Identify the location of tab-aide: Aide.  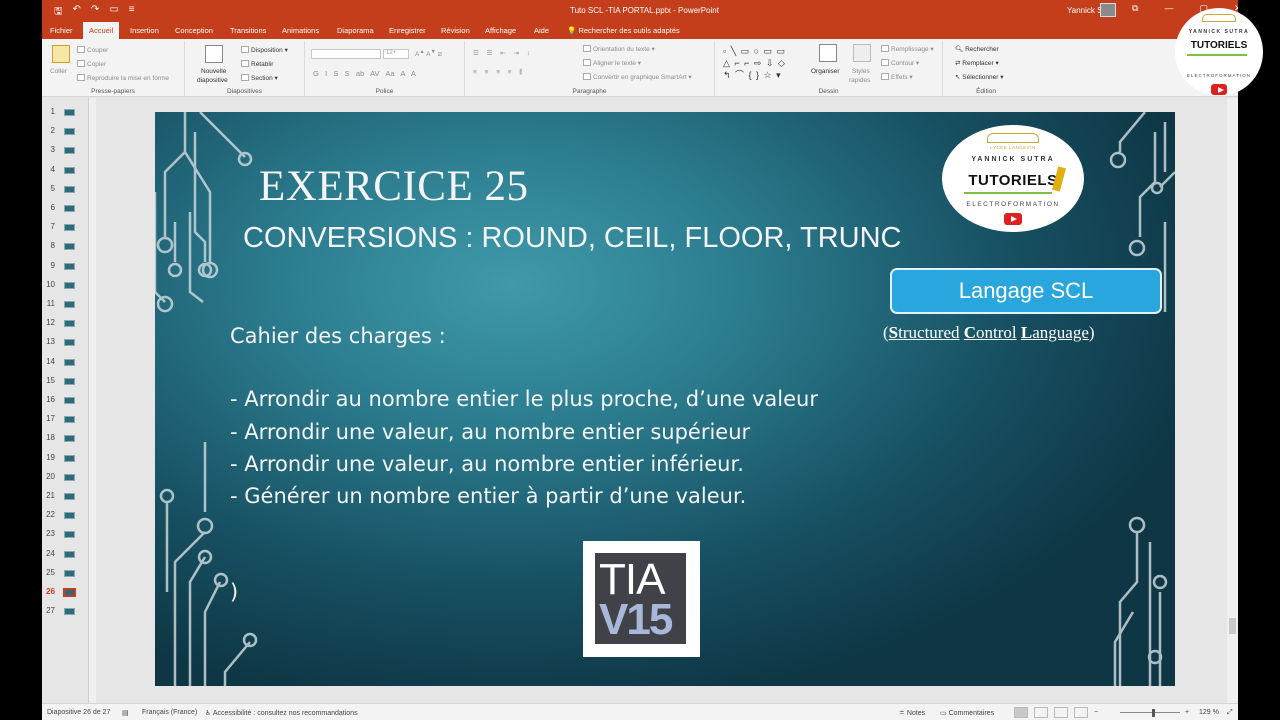
(541, 30).